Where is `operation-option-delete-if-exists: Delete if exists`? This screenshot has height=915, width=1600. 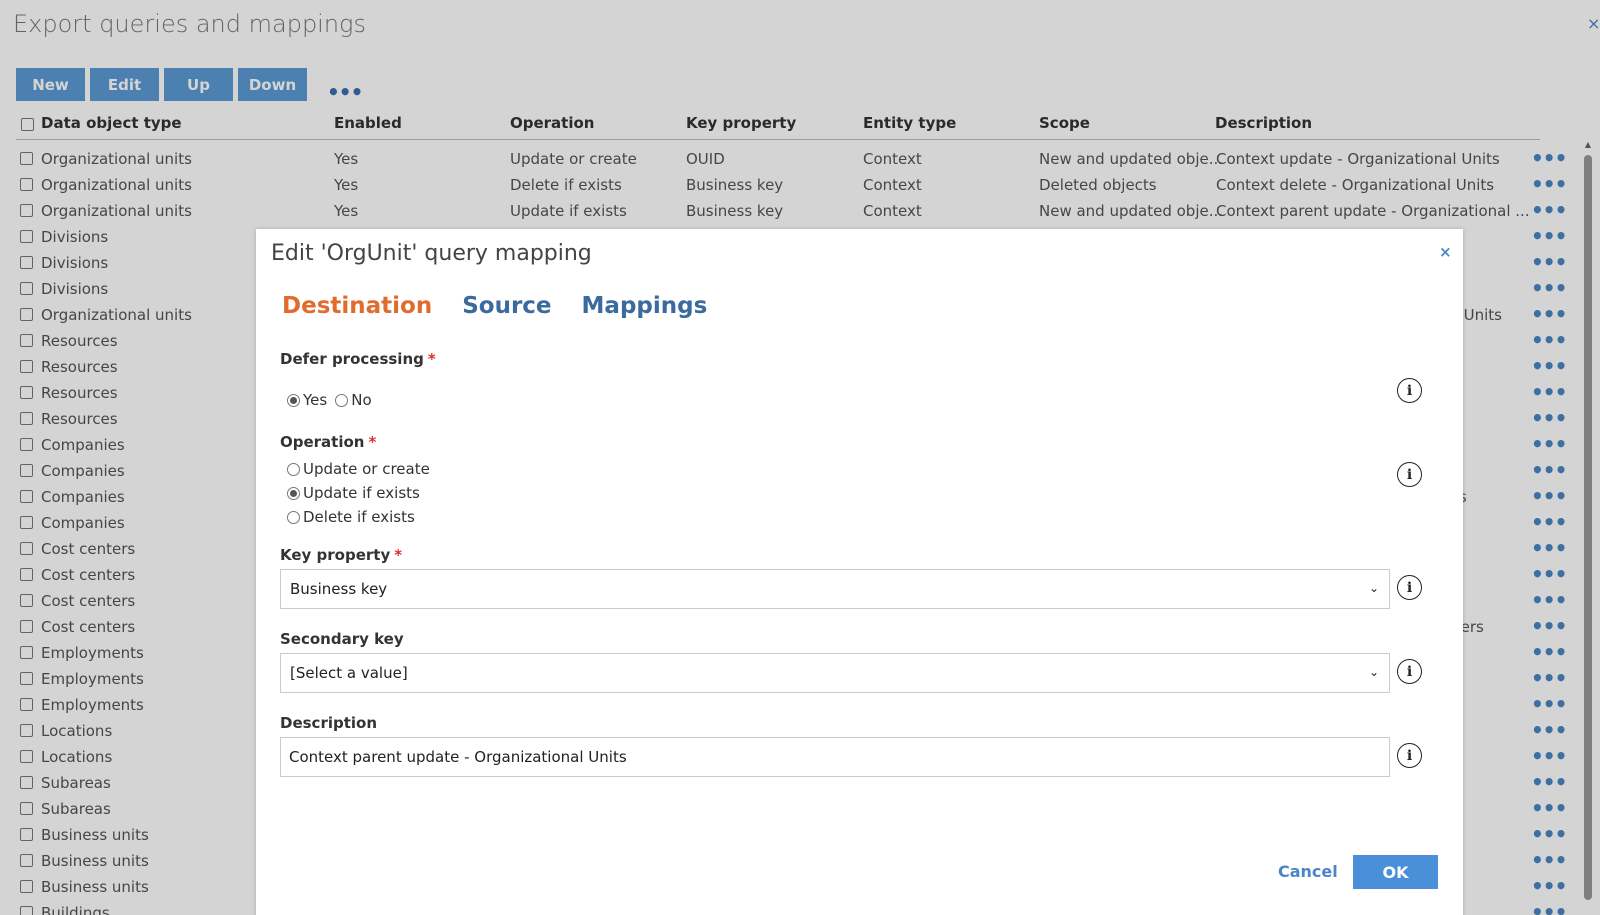
operation-option-delete-if-exists: Delete if exists is located at coordinates (351, 517).